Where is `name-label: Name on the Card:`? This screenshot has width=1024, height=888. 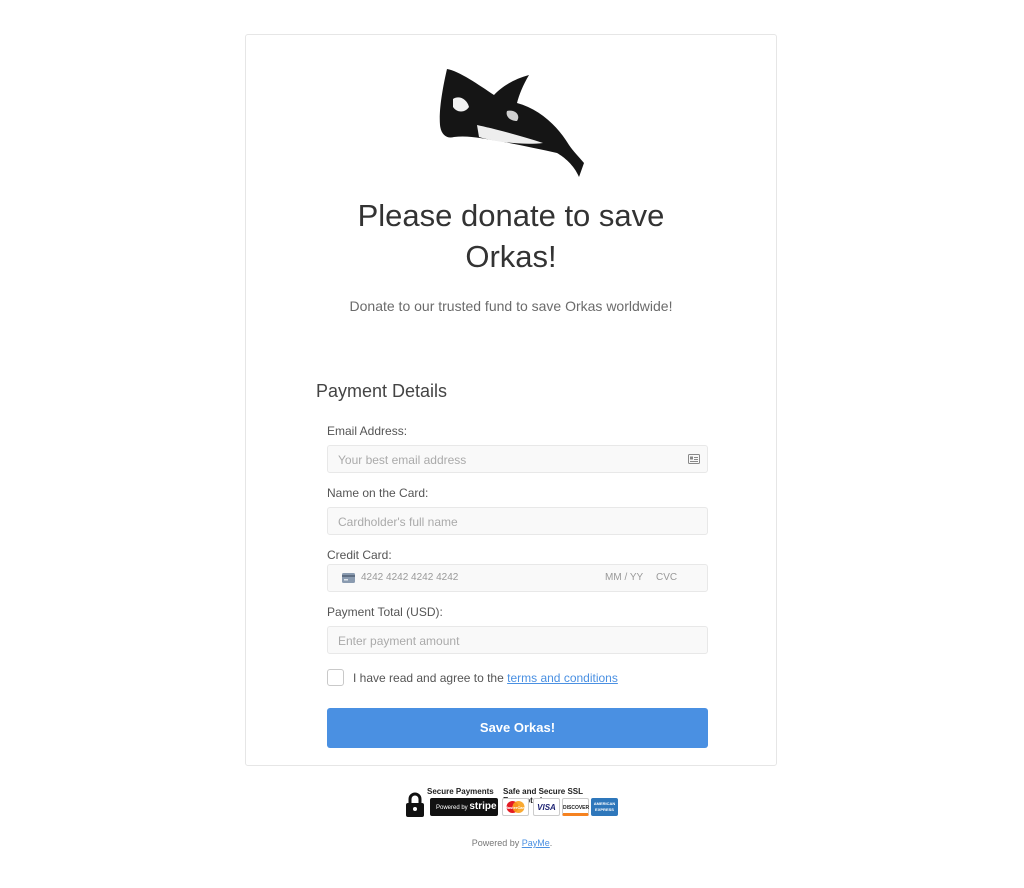
name-label: Name on the Card: is located at coordinates (378, 493).